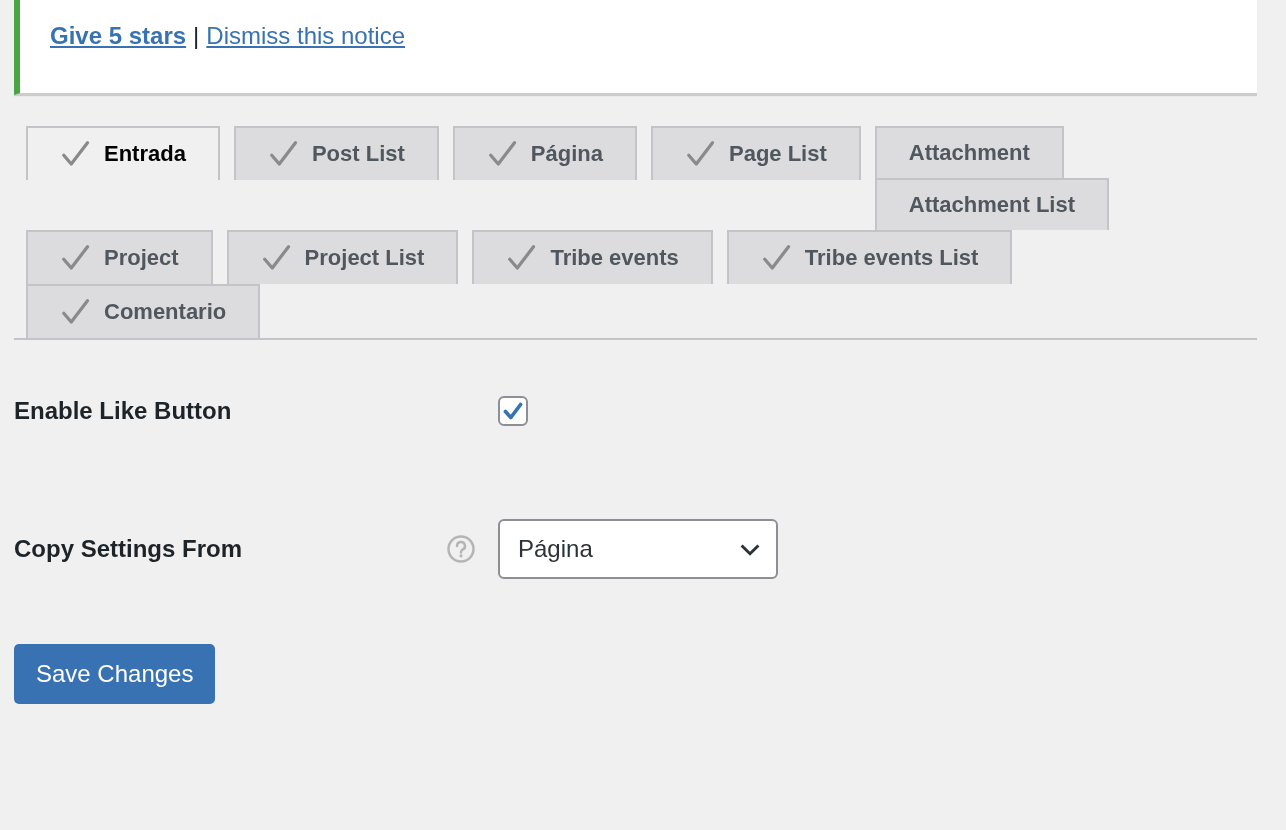 This screenshot has width=1286, height=830. Describe the element at coordinates (638, 549) in the screenshot. I see `select-dropdown: Página` at that location.